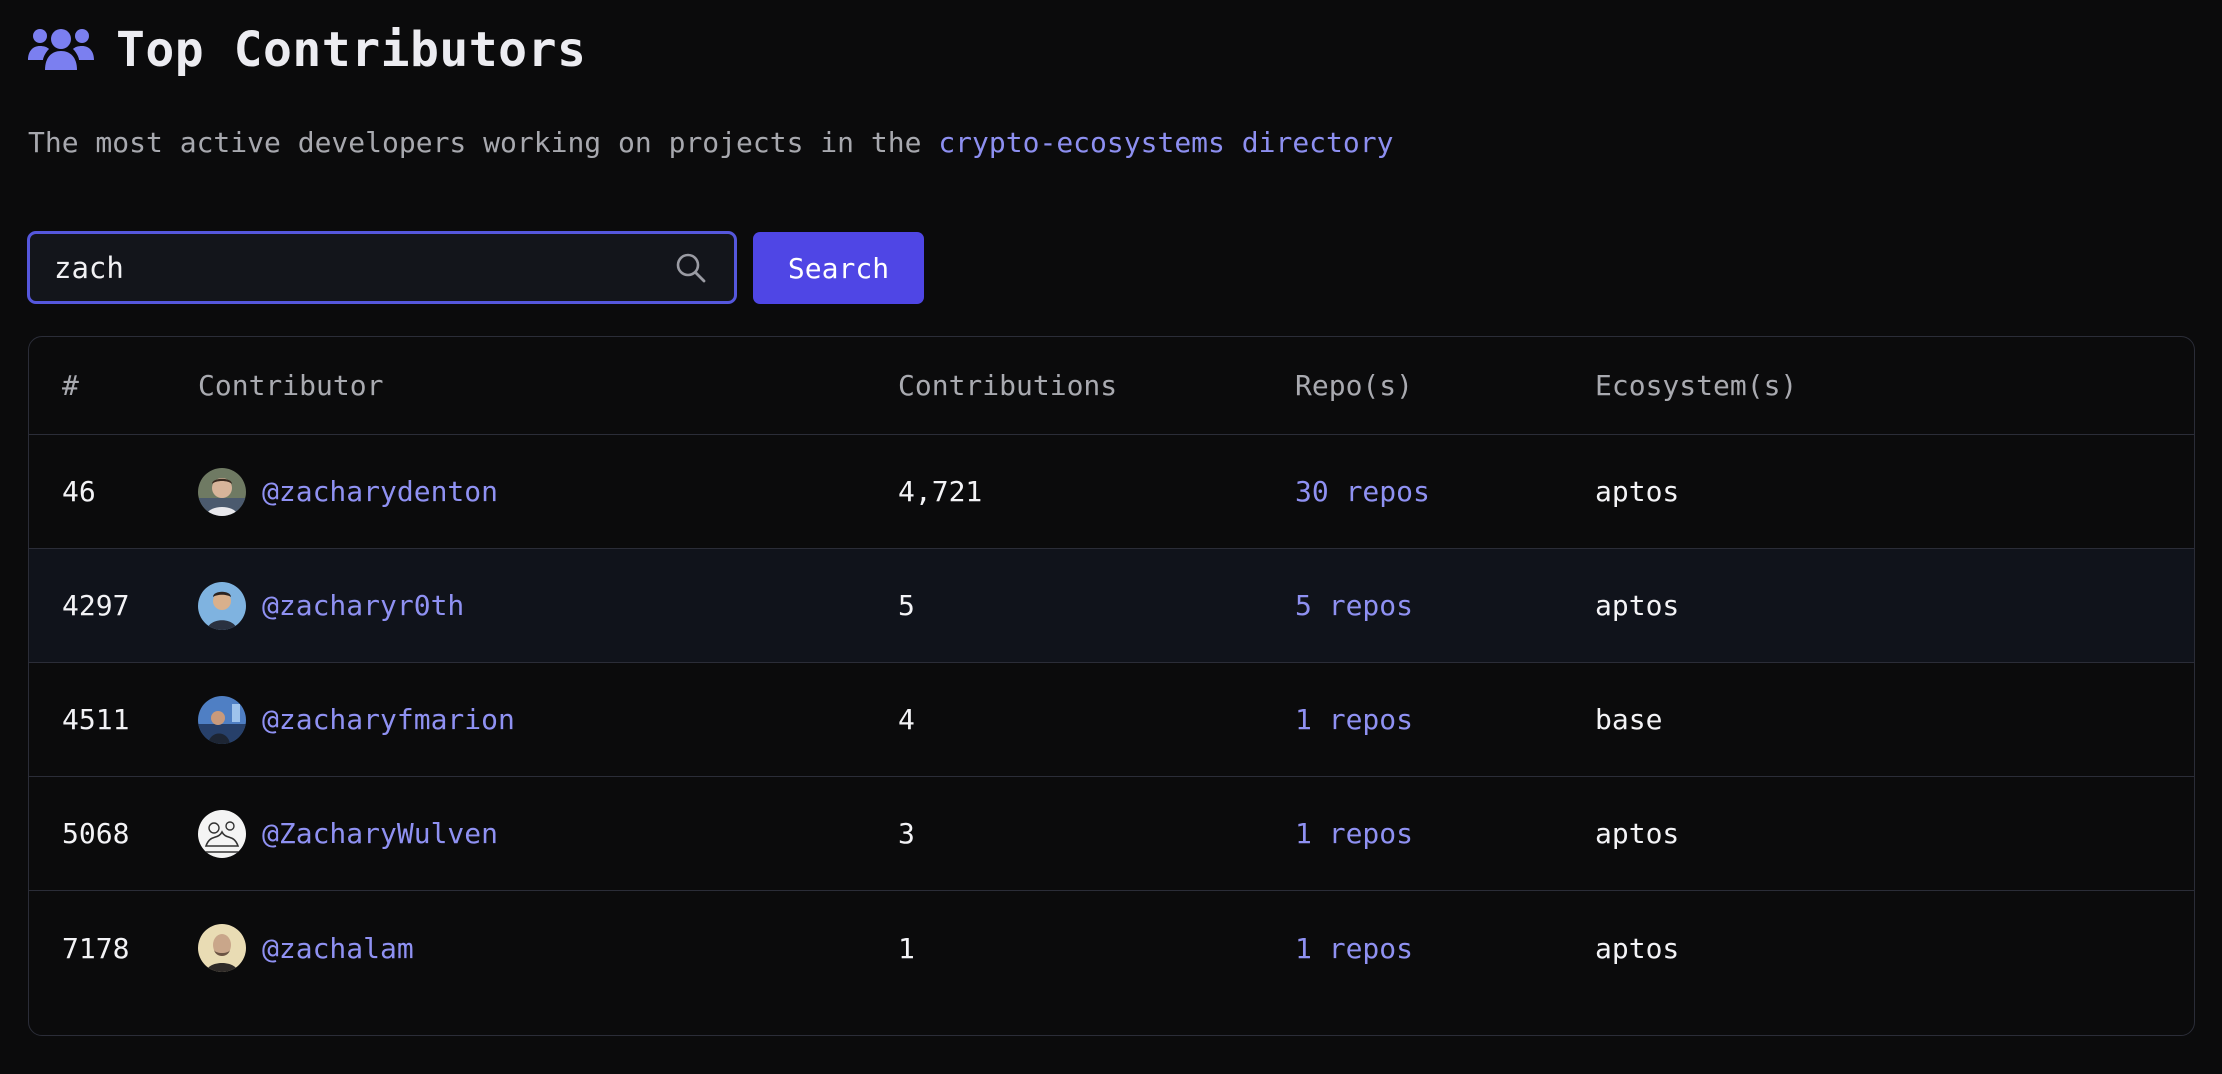  What do you see at coordinates (940, 491) in the screenshot?
I see `contributions-cell: 4,721` at bounding box center [940, 491].